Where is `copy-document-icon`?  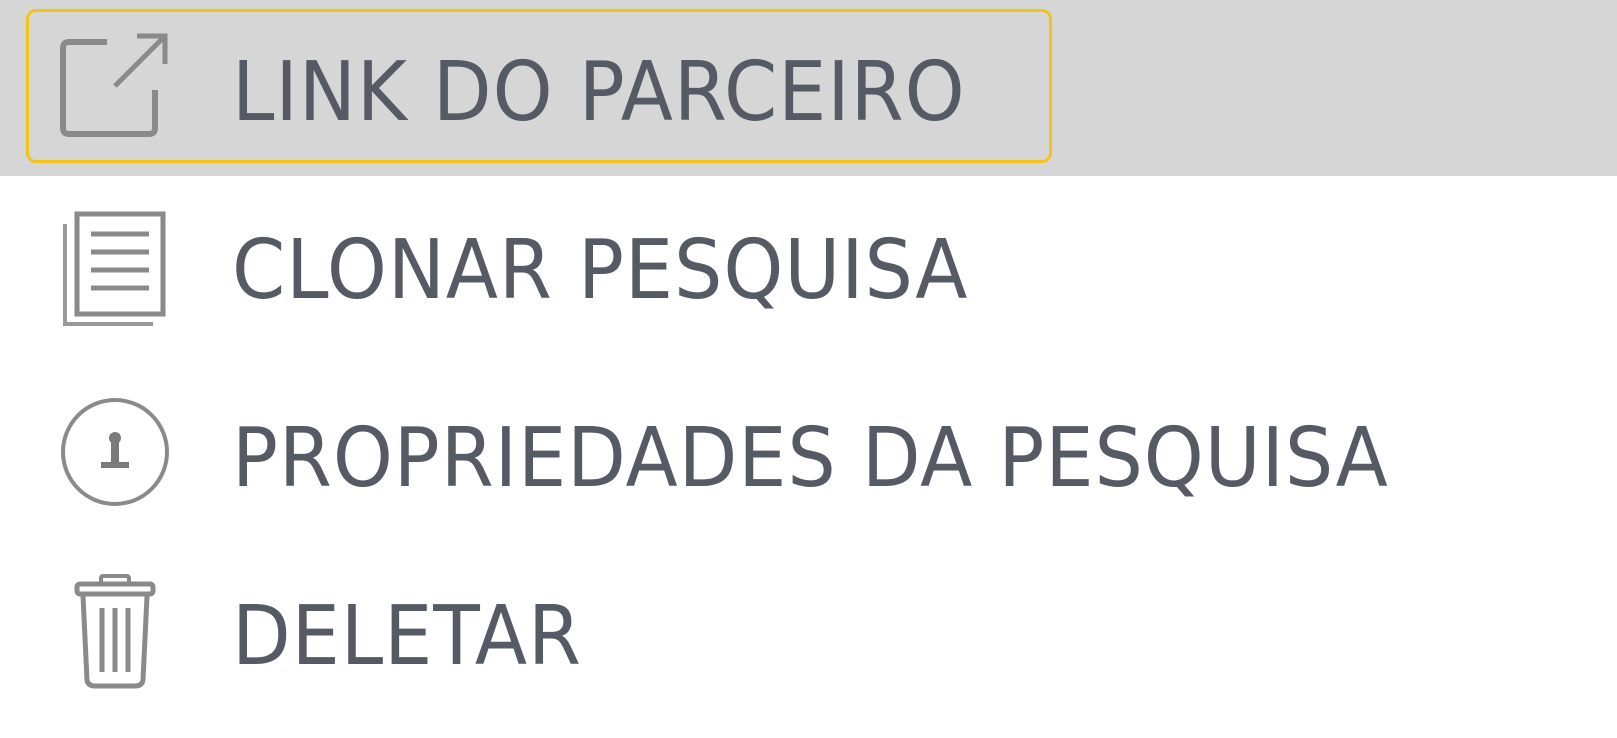
copy-document-icon is located at coordinates (115, 268).